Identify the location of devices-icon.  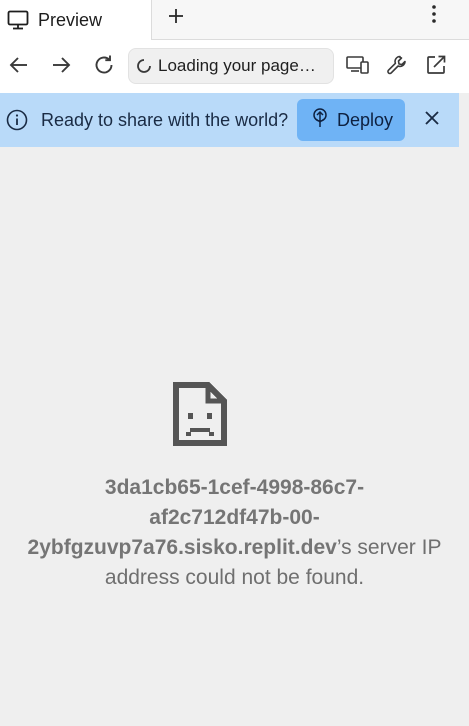
(358, 67).